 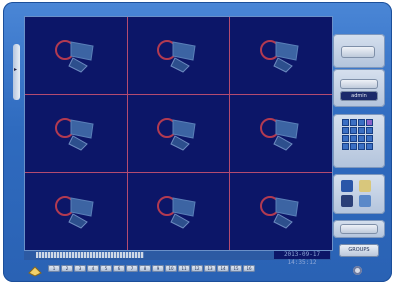 I want to click on status-strip: 2013-09-17 14:35:12, so click(x=177, y=258).